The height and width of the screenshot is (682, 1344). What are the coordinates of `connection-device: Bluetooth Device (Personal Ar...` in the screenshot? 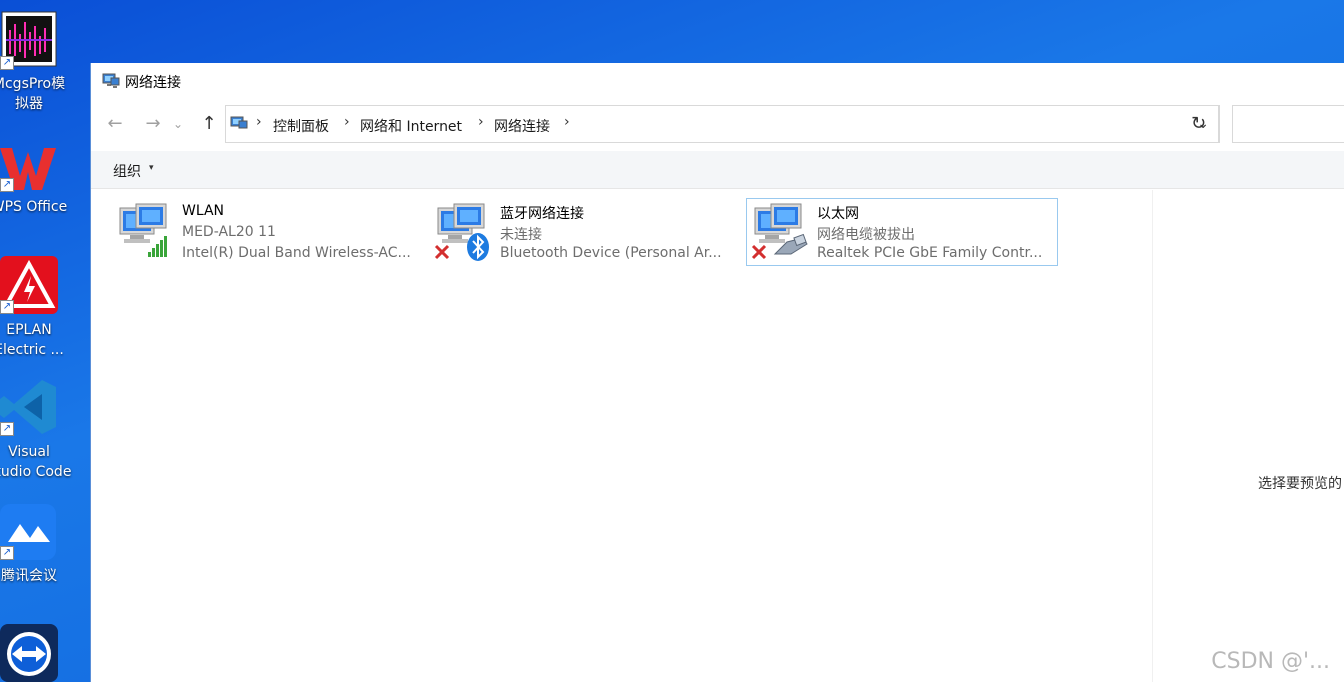 It's located at (611, 253).